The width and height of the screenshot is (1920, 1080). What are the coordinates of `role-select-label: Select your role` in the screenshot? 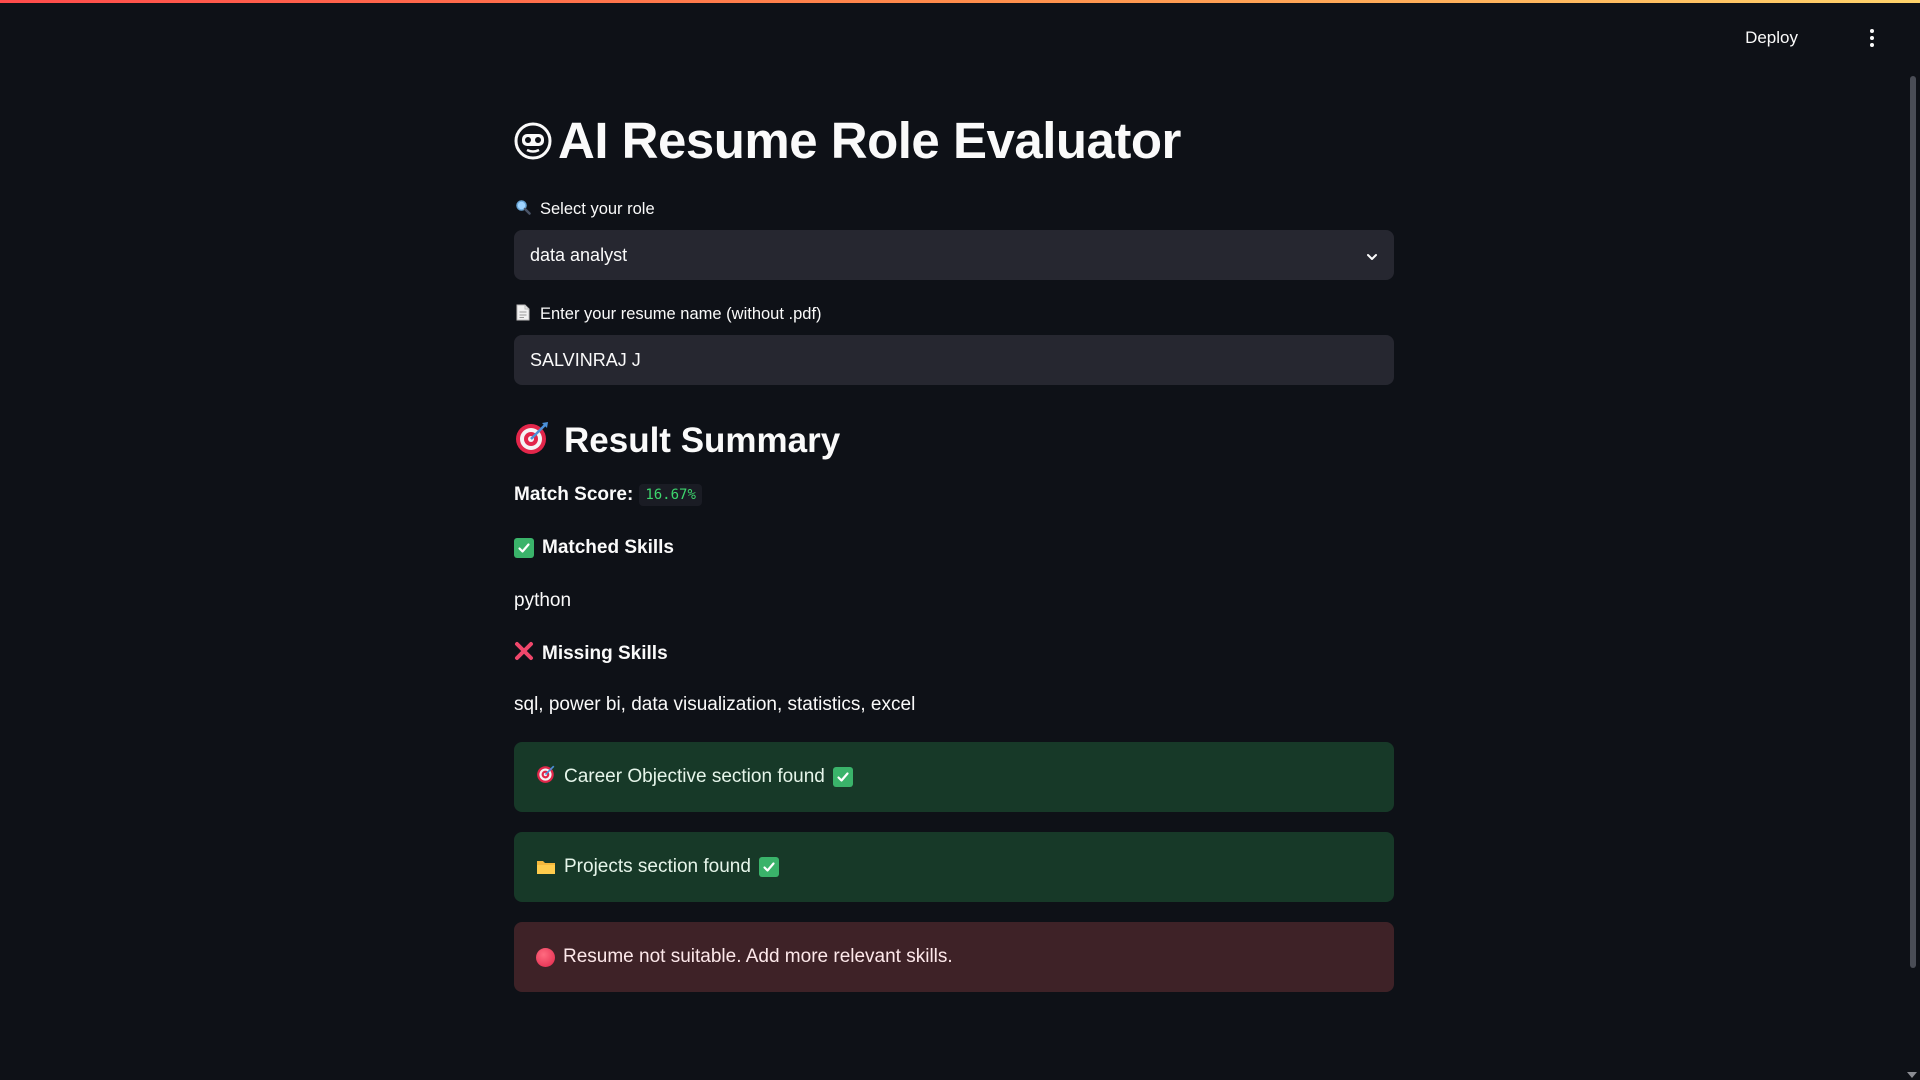 It's located at (584, 209).